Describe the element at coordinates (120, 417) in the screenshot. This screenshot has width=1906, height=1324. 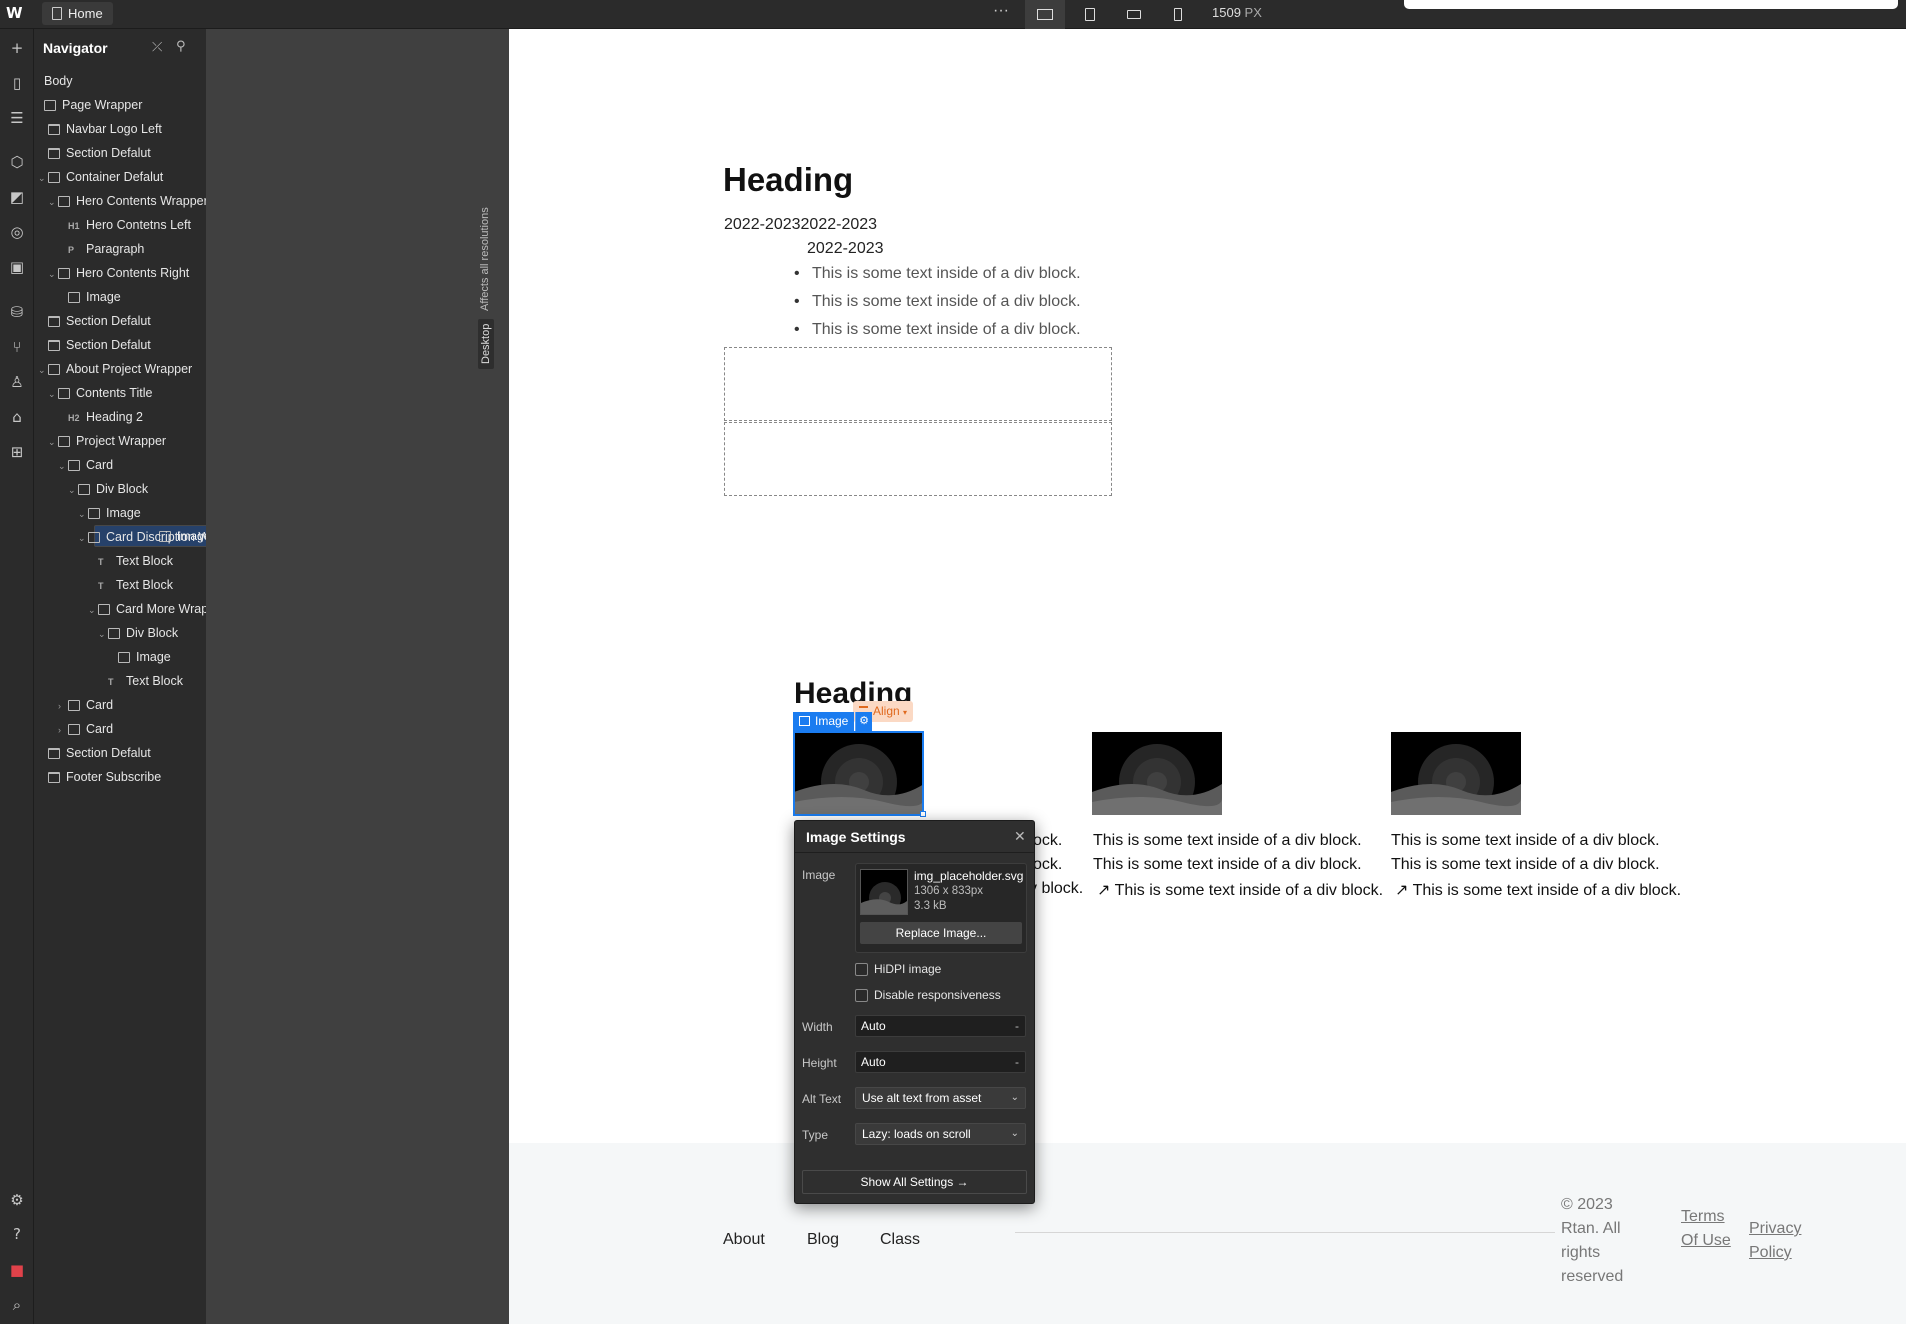
I see `navigator-item: H2 Heading 2` at that location.